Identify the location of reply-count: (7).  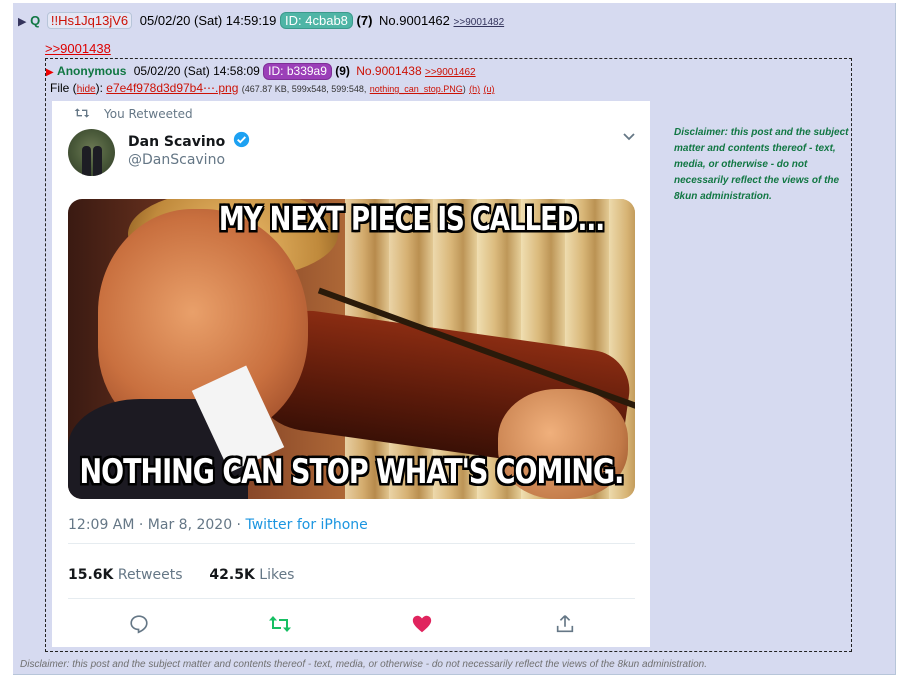
(364, 20).